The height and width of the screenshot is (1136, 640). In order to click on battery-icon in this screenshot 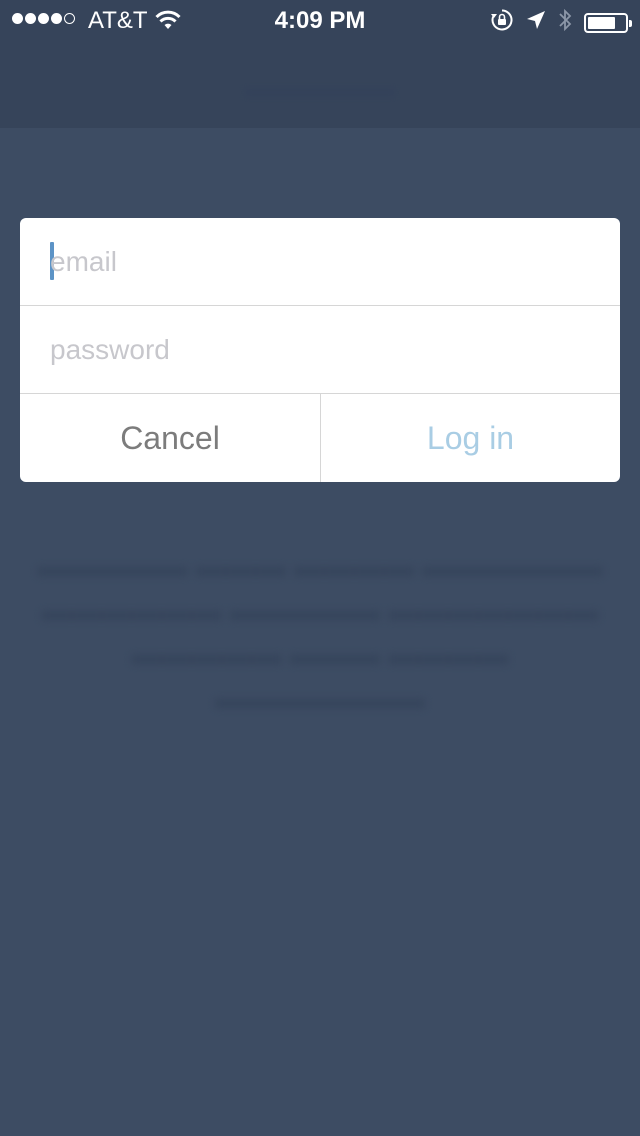, I will do `click(608, 22)`.